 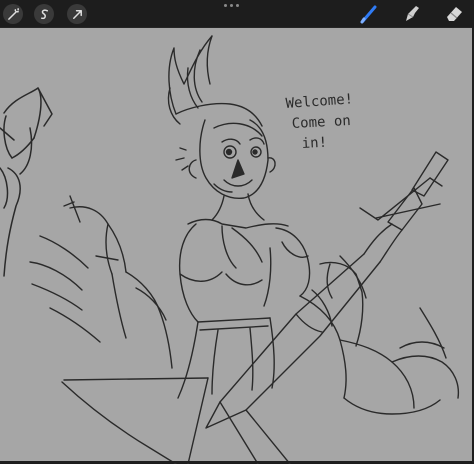 What do you see at coordinates (379, 338) in the screenshot?
I see `right-arm-sketch` at bounding box center [379, 338].